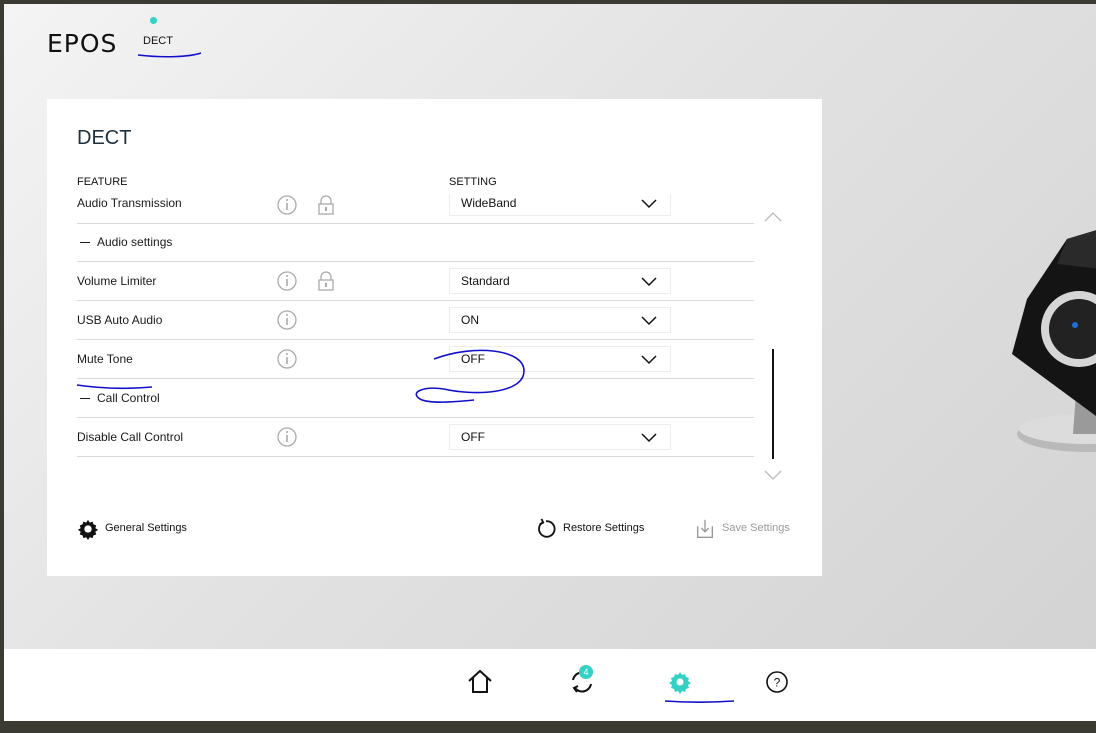 This screenshot has height=733, width=1096. I want to click on gear-icon, so click(88, 529).